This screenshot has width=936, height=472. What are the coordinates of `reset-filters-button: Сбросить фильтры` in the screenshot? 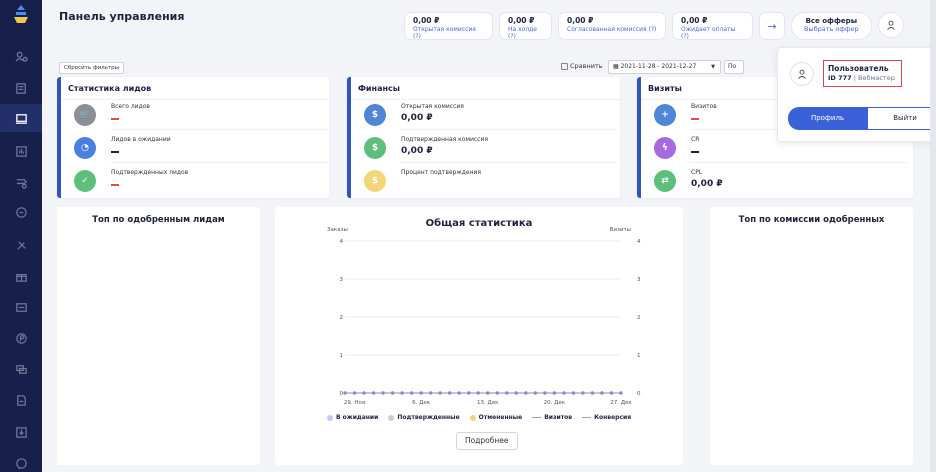 It's located at (91, 68).